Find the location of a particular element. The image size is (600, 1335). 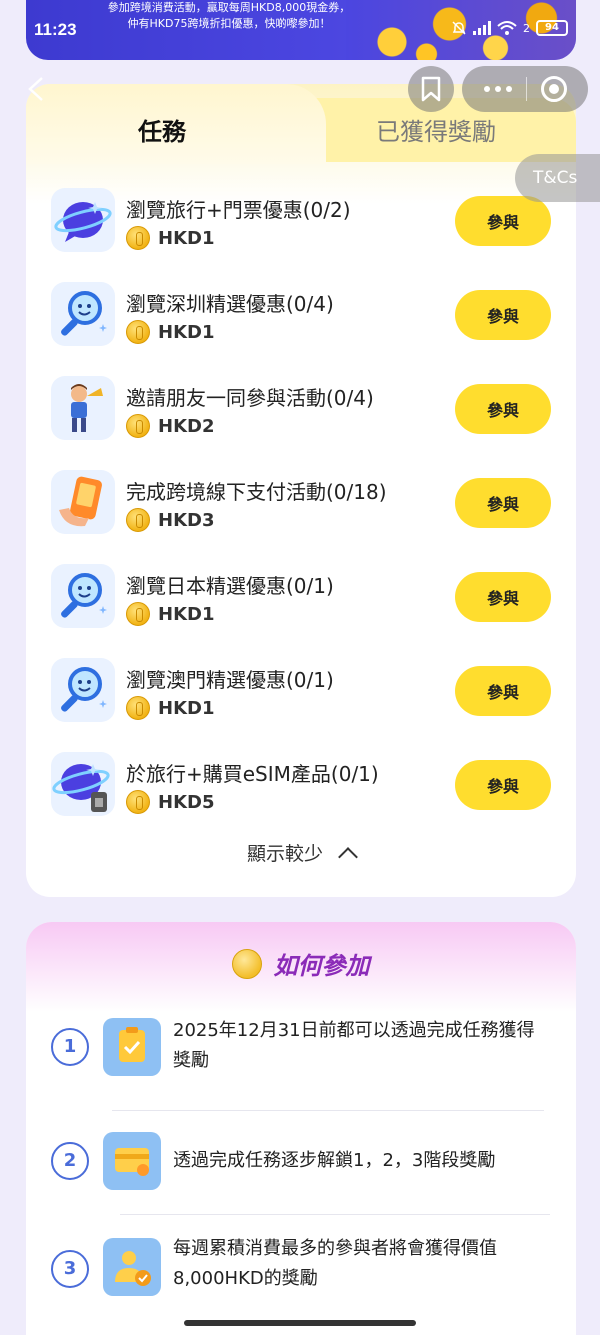

task-title: 瀏覽旅行+門票優惠(0/2) is located at coordinates (238, 210).